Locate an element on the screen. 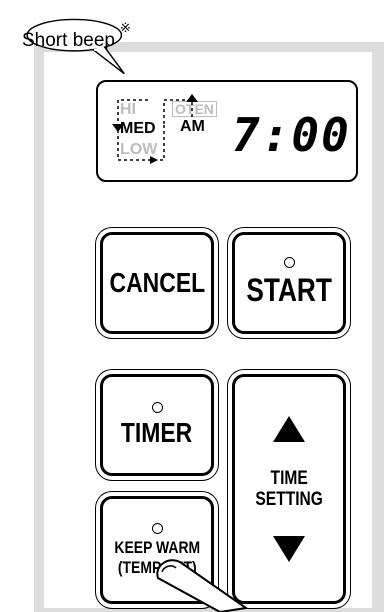 This screenshot has width=391, height=612. cancel-label: CANCEL is located at coordinates (157, 282).